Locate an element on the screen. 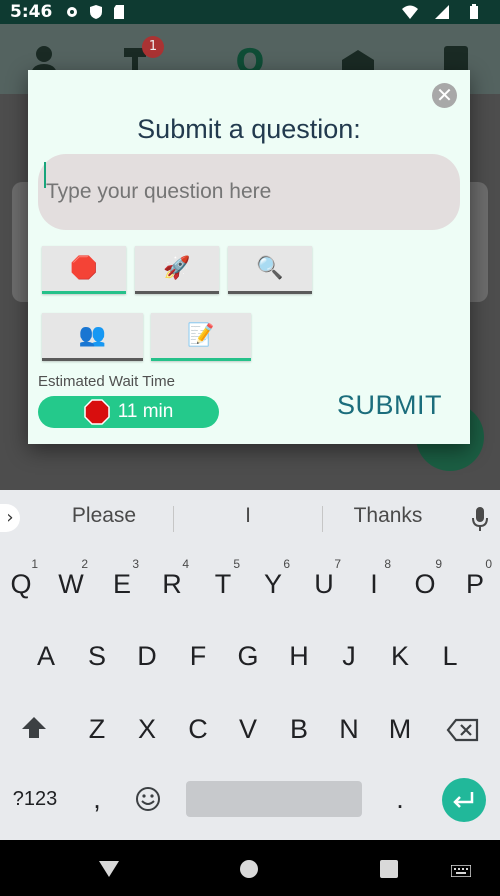 Image resolution: width=500 pixels, height=896 pixels. tag-memo-button: 📝 is located at coordinates (201, 337).